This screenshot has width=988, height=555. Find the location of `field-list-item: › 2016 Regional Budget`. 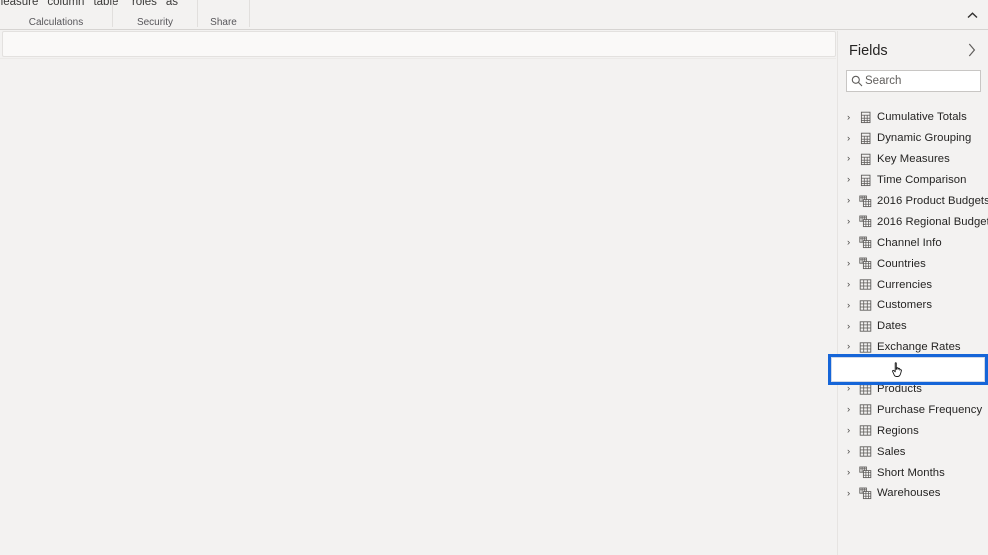

field-list-item: › 2016 Regional Budget is located at coordinates (913, 221).